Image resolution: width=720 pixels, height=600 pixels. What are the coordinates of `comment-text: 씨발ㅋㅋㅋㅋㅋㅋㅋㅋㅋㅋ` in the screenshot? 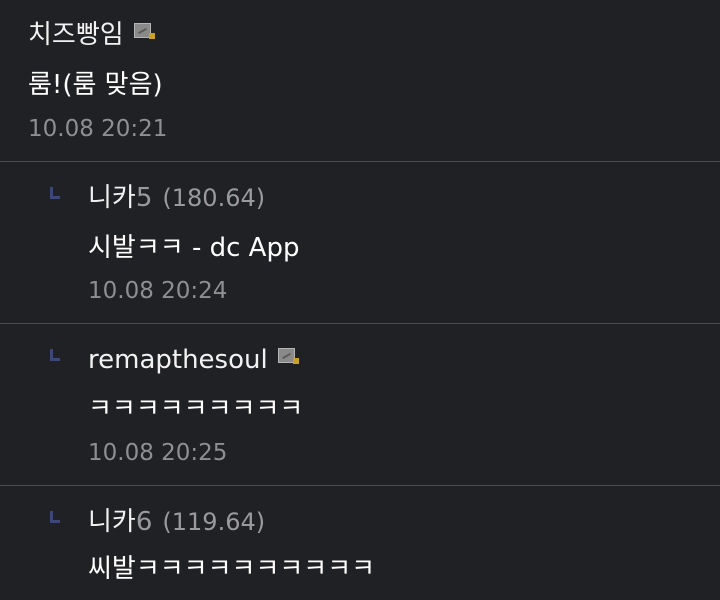 It's located at (232, 569).